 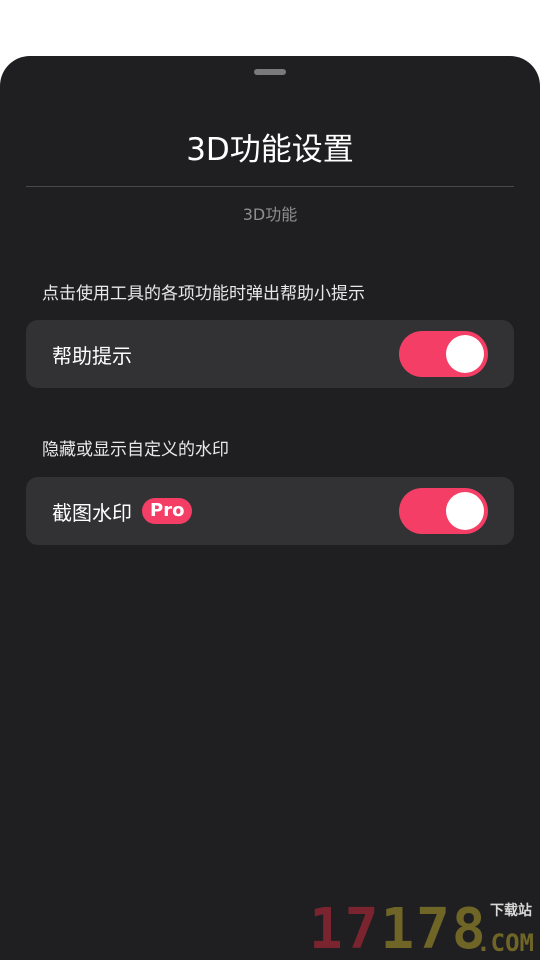 I want to click on drag-handle, so click(x=270, y=72).